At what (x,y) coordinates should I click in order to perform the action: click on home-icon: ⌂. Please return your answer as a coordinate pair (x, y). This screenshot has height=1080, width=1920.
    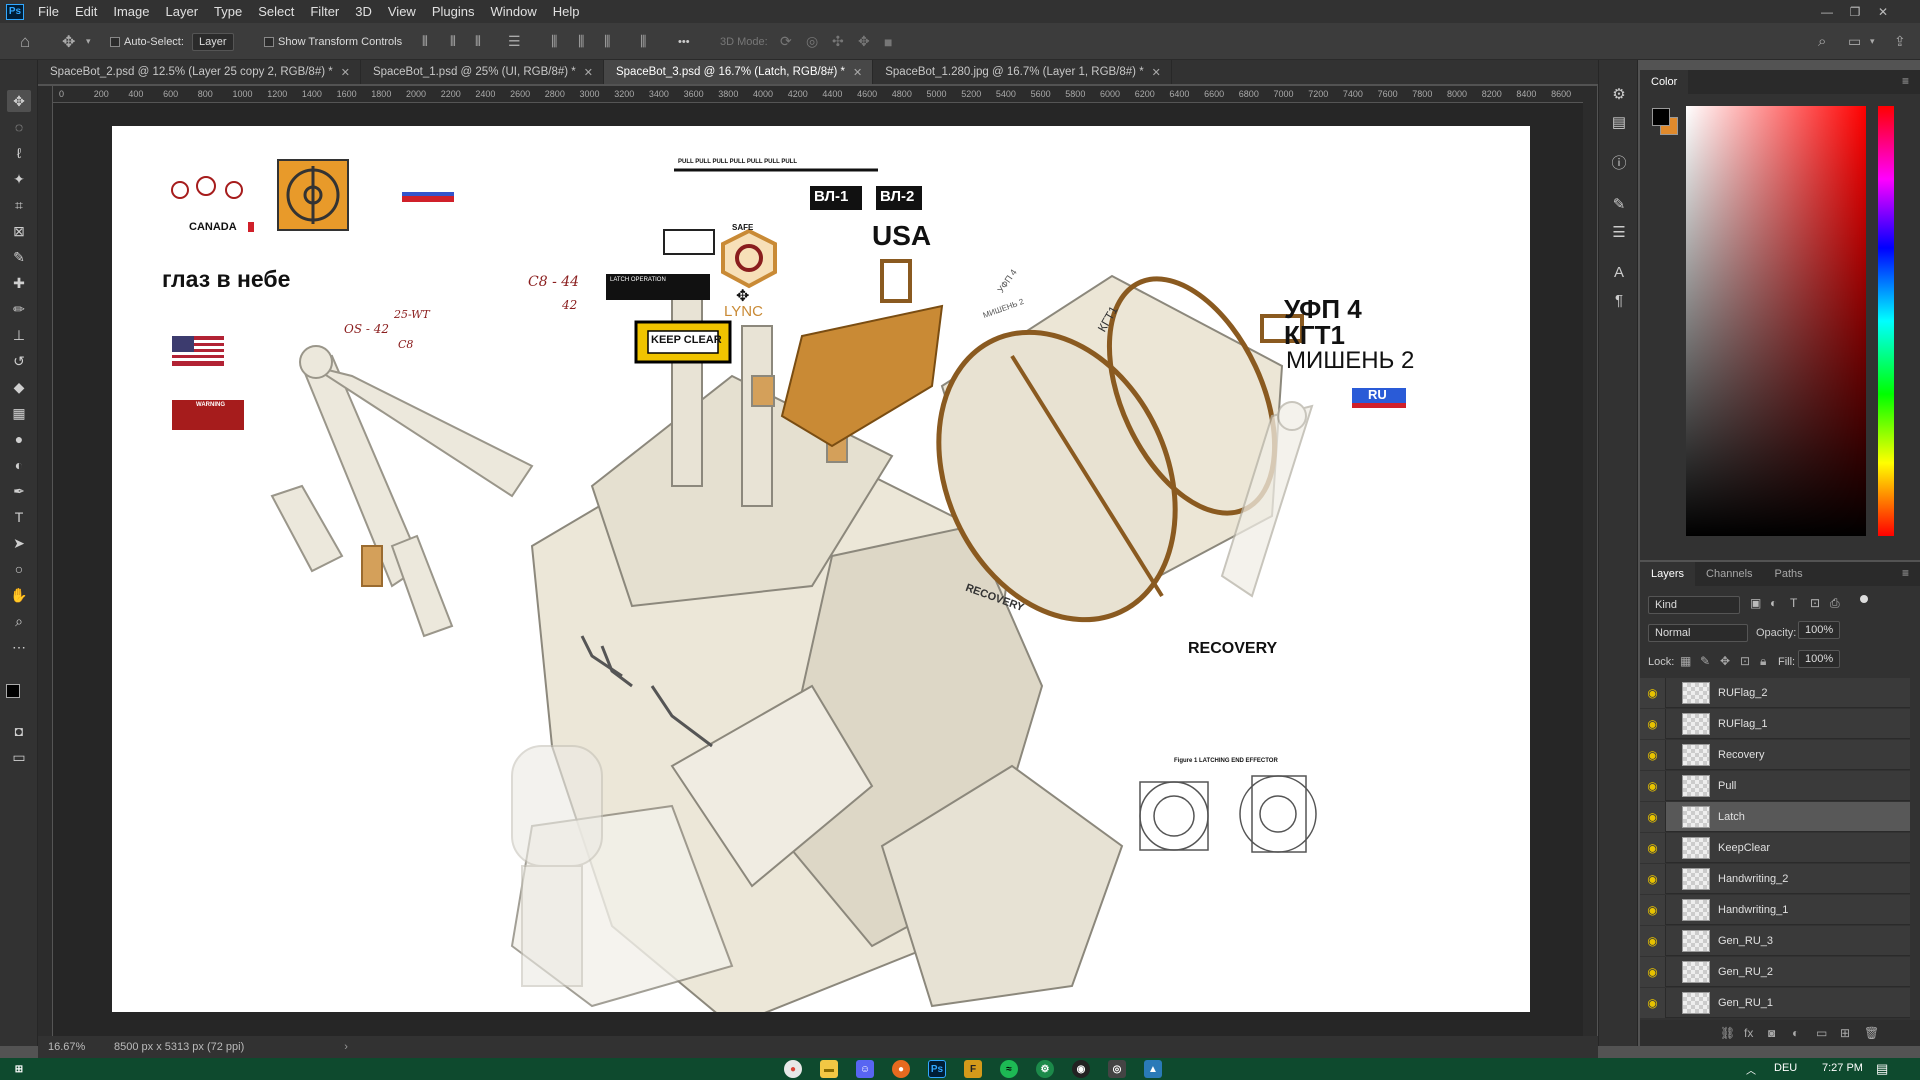
    Looking at the image, I should click on (25, 41).